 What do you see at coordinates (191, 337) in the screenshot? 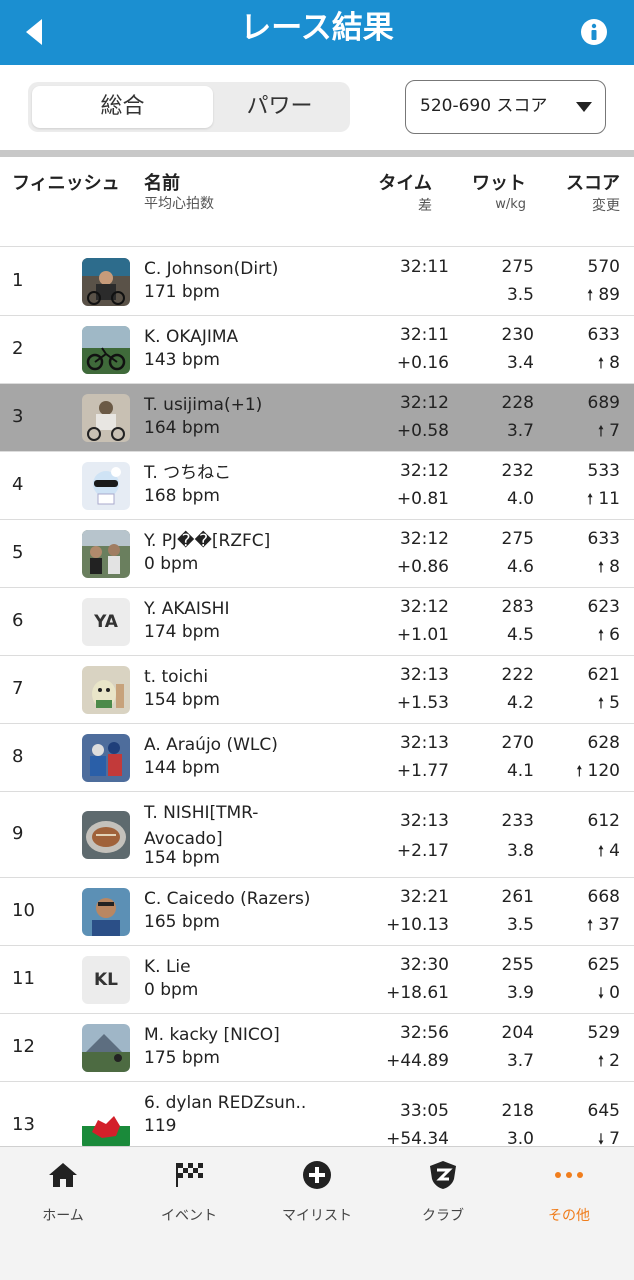
I see `rider-name: K. OKAJIMA` at bounding box center [191, 337].